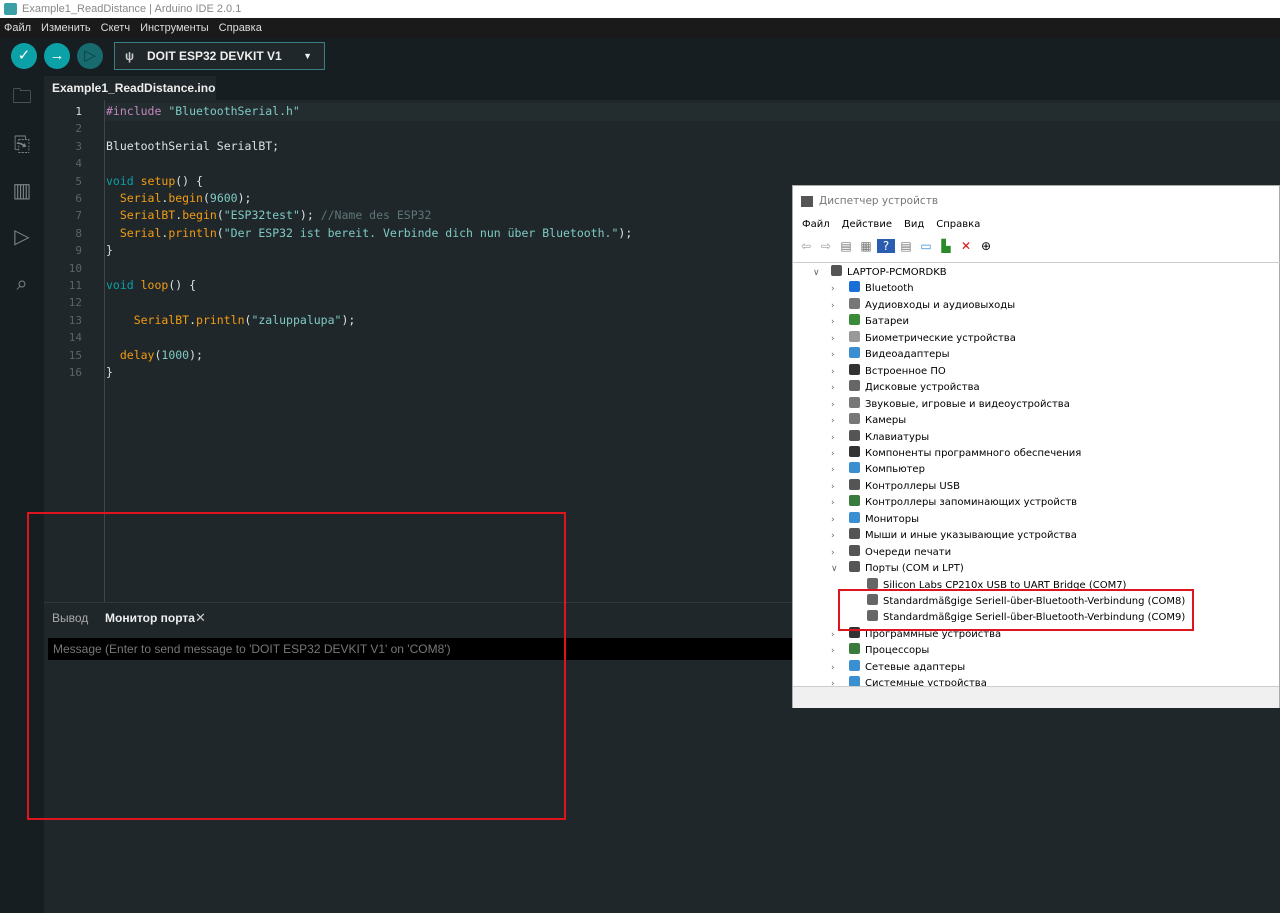  Describe the element at coordinates (898, 667) in the screenshot. I see `tree-item: › Сетевые адаптеры` at that location.